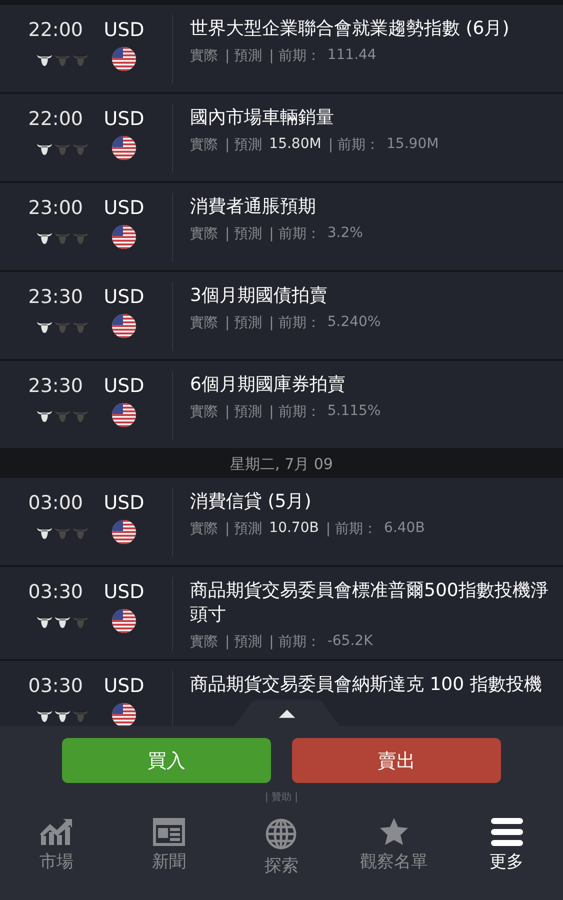 The width and height of the screenshot is (563, 900). Describe the element at coordinates (396, 760) in the screenshot. I see `sell-button: 賣出` at that location.